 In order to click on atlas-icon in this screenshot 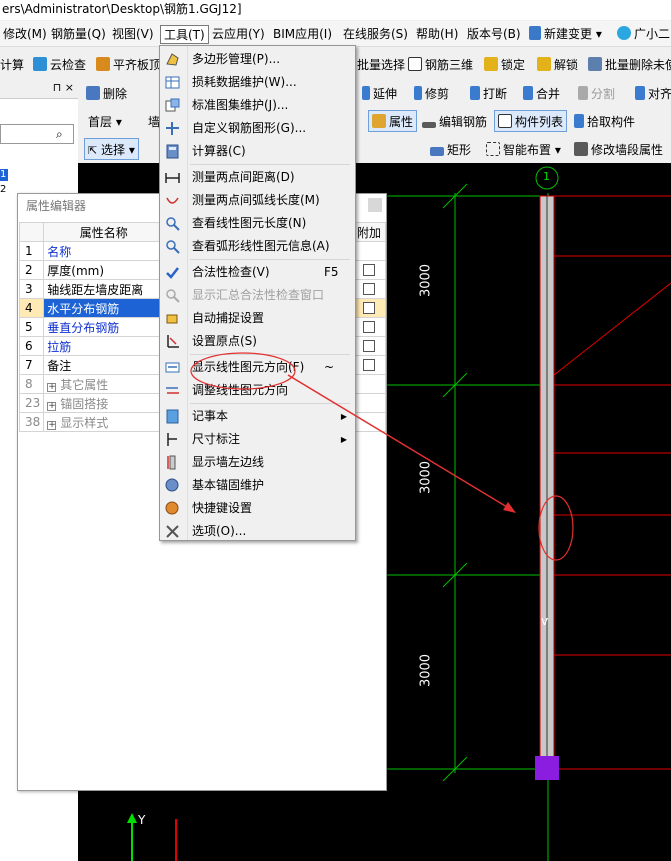, I will do `click(172, 105)`.